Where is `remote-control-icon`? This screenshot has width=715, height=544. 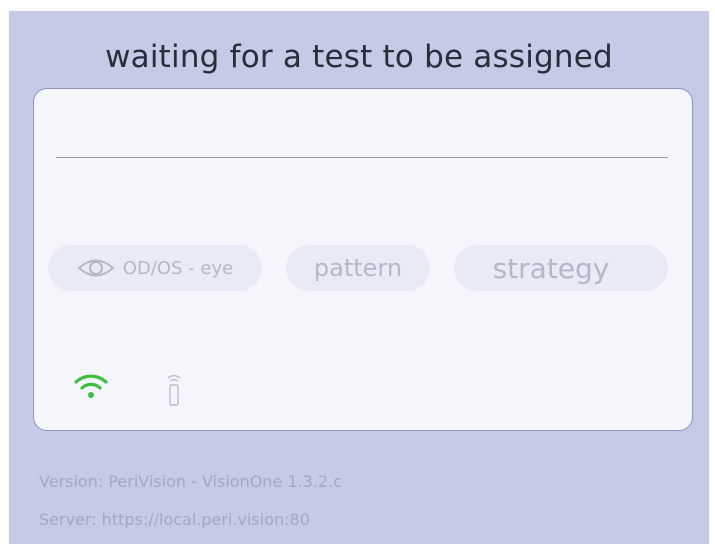
remote-control-icon is located at coordinates (174, 390).